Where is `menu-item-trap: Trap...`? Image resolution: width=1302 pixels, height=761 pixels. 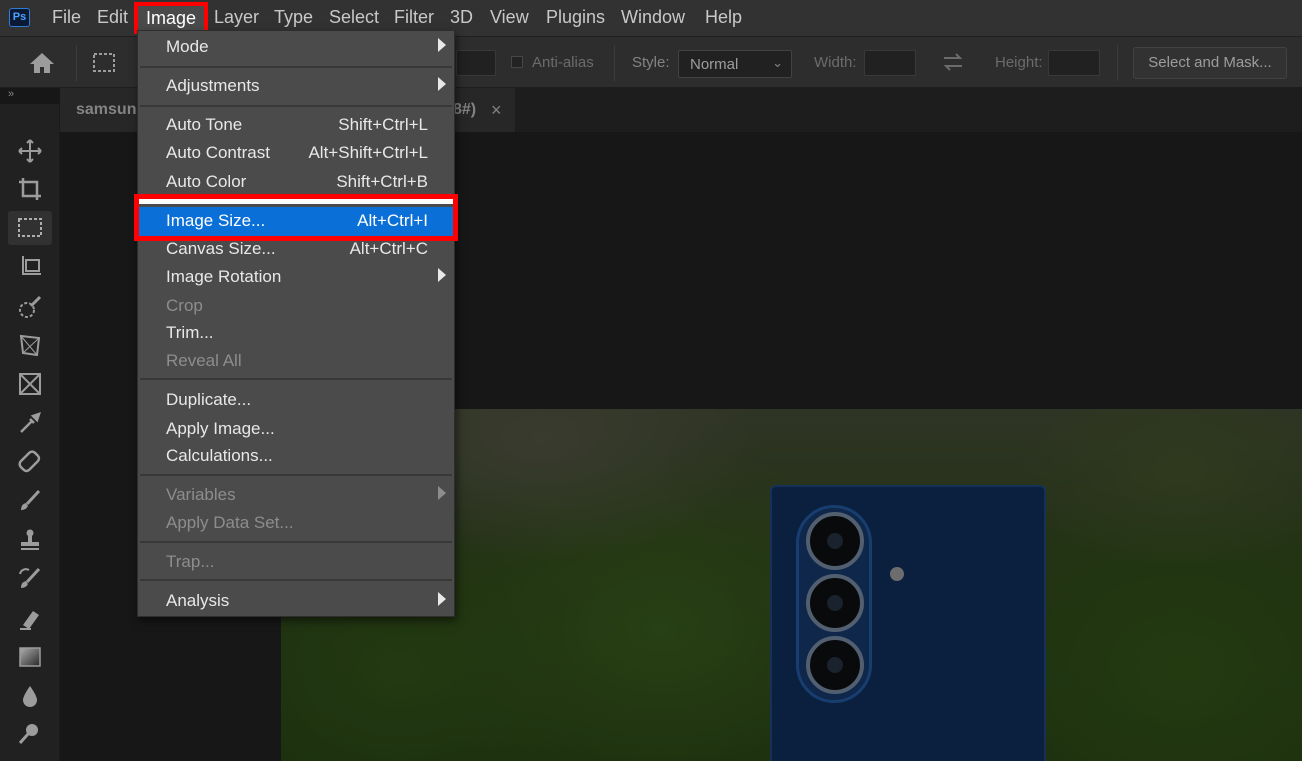
menu-item-trap: Trap... is located at coordinates (296, 562).